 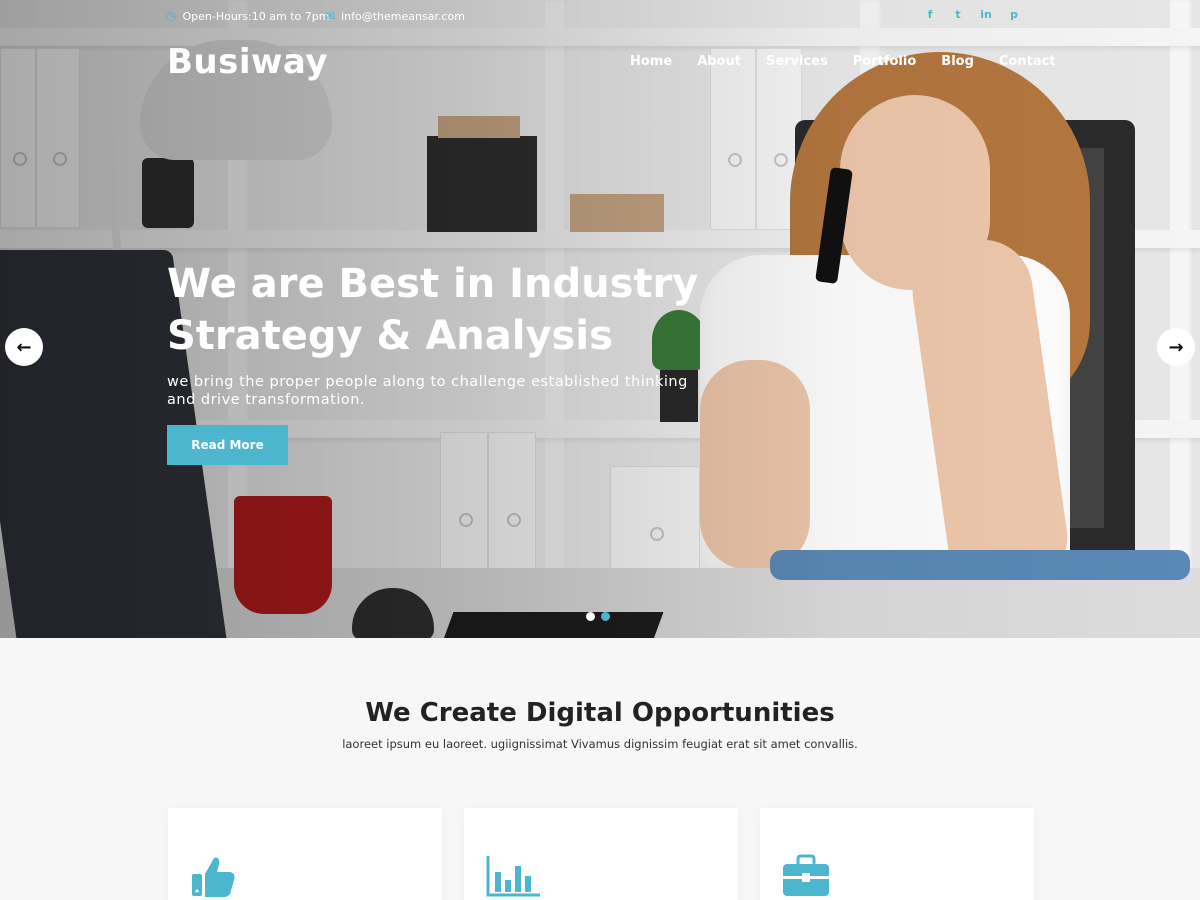 What do you see at coordinates (930, 14) in the screenshot?
I see `facebook-icon: f` at bounding box center [930, 14].